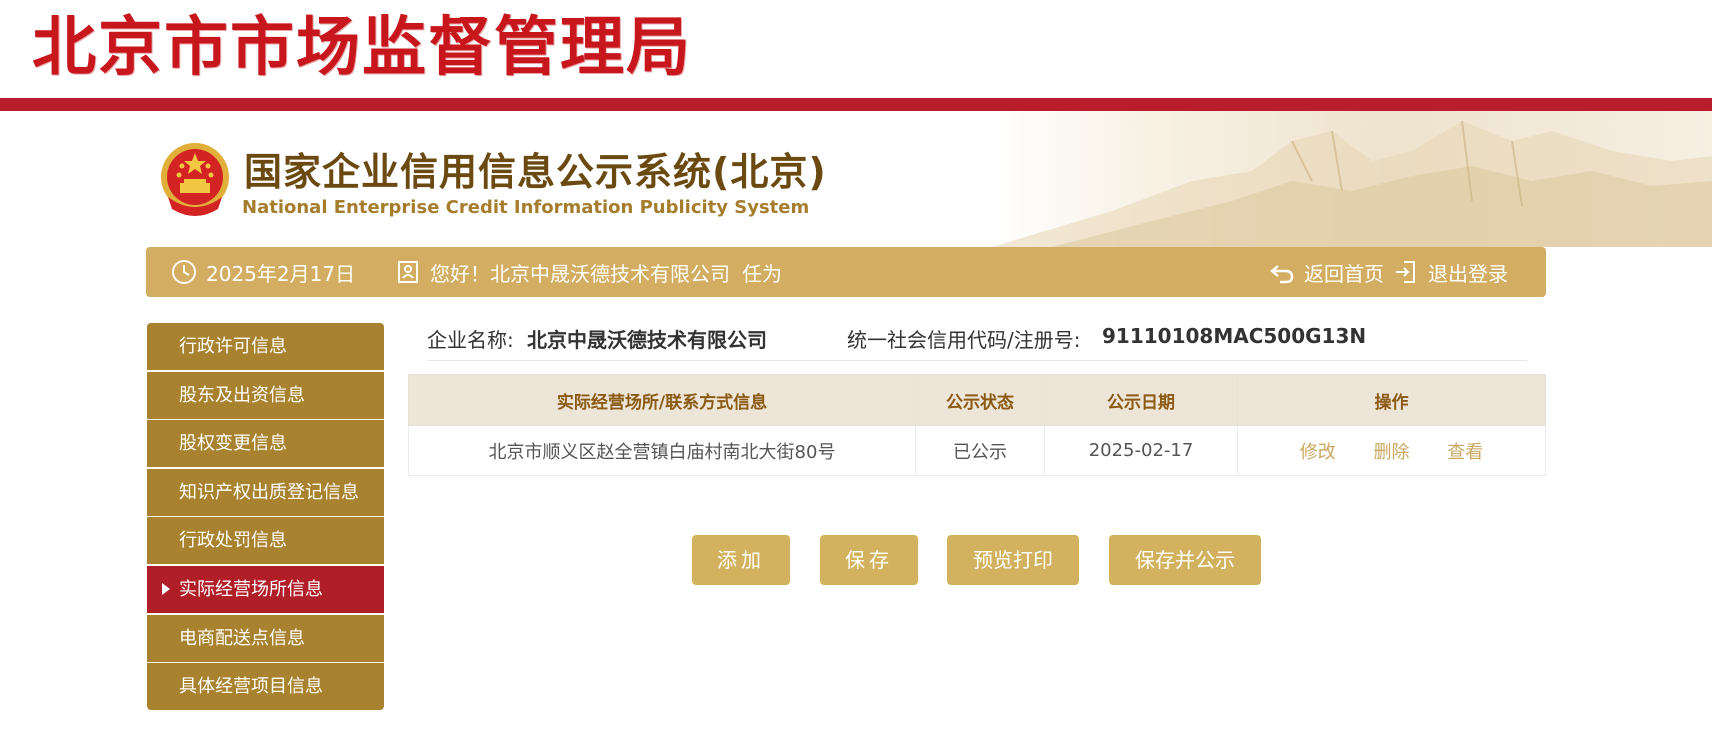  What do you see at coordinates (1013, 560) in the screenshot?
I see `preview-print-button: 预览打印` at bounding box center [1013, 560].